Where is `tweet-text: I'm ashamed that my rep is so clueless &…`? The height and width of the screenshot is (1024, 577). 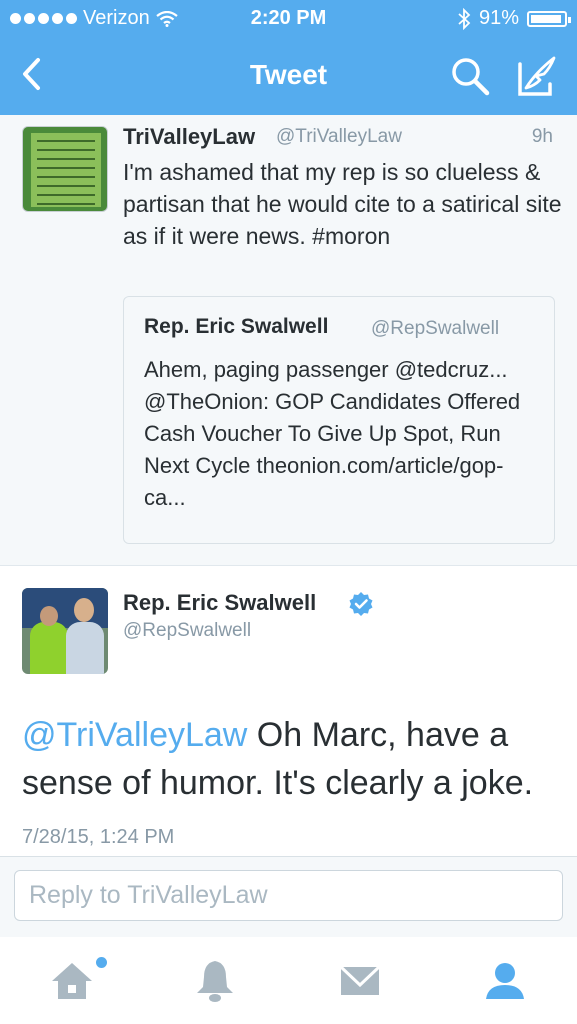 tweet-text: I'm ashamed that my rep is so clueless &… is located at coordinates (342, 204).